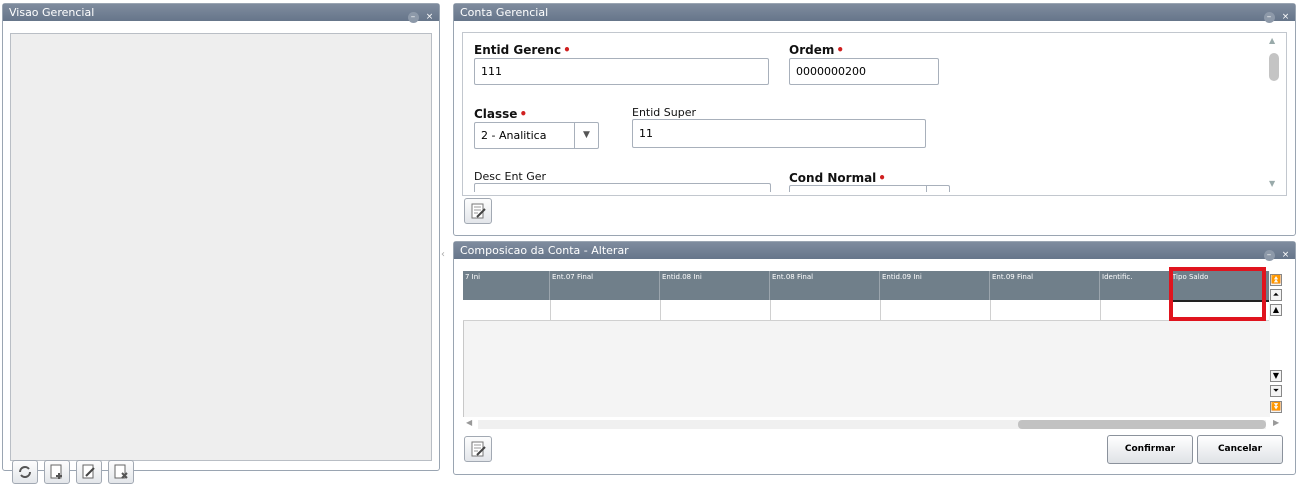 This screenshot has height=484, width=1299. I want to click on conta-gerencial-header: Conta Gerencial – ×, so click(874, 13).